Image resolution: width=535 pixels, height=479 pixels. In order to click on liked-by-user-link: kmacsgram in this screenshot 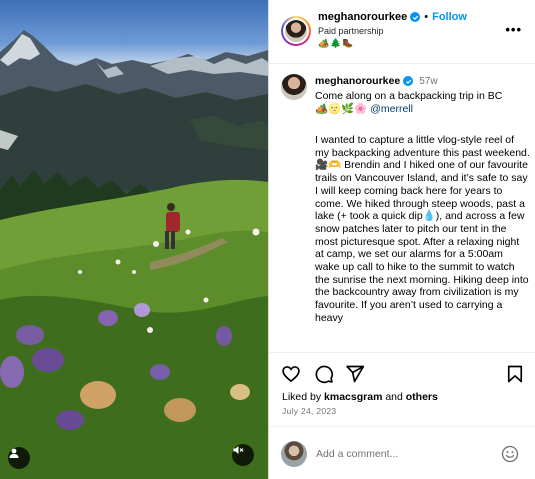, I will do `click(353, 397)`.